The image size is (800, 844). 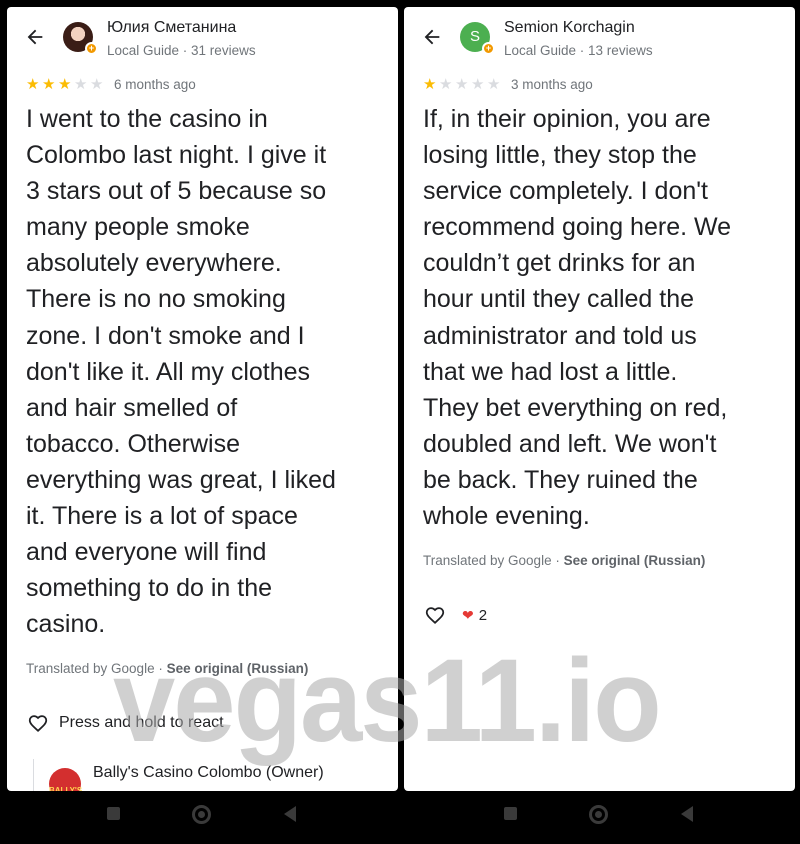 I want to click on owner-response-rail, so click(x=33, y=775).